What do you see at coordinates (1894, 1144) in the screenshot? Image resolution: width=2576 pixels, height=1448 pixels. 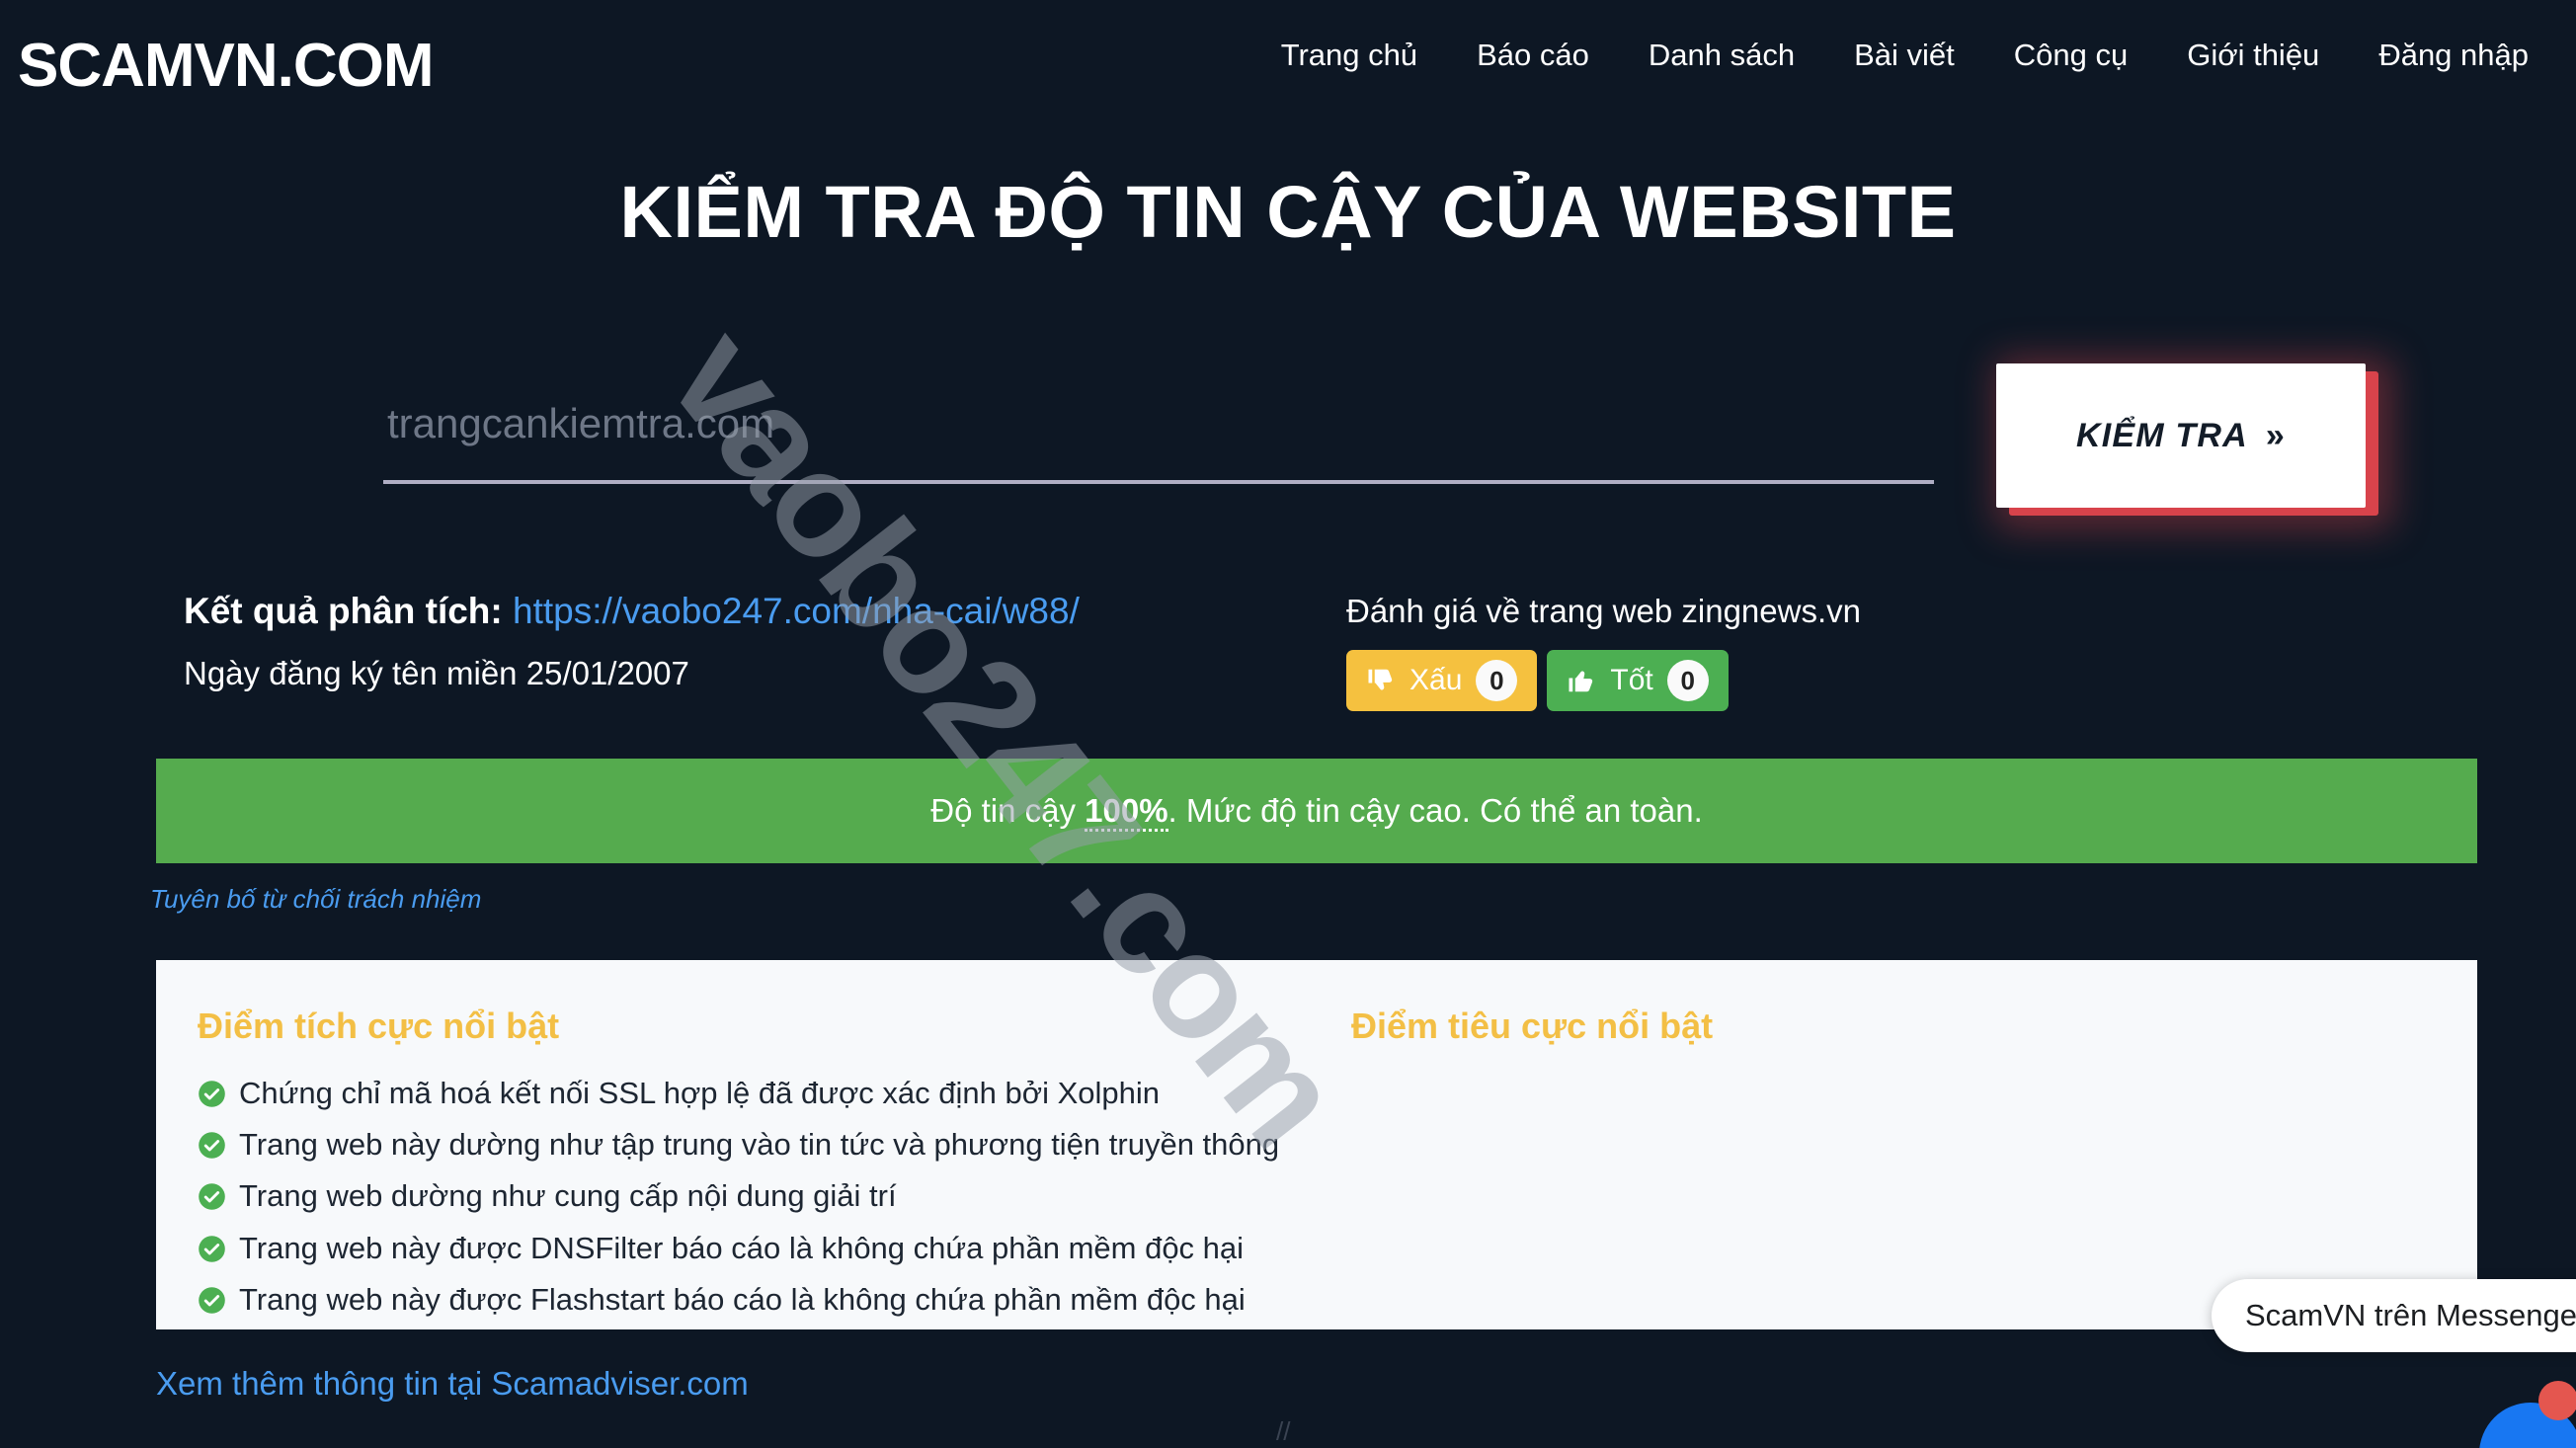 I see `negative-points-column: Điểm tiêu cực nổi bật` at bounding box center [1894, 1144].